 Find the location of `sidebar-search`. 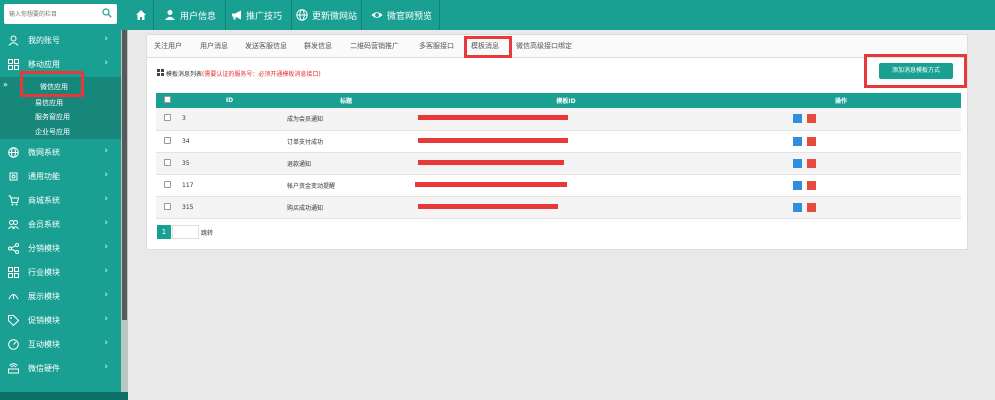

sidebar-search is located at coordinates (60, 14).